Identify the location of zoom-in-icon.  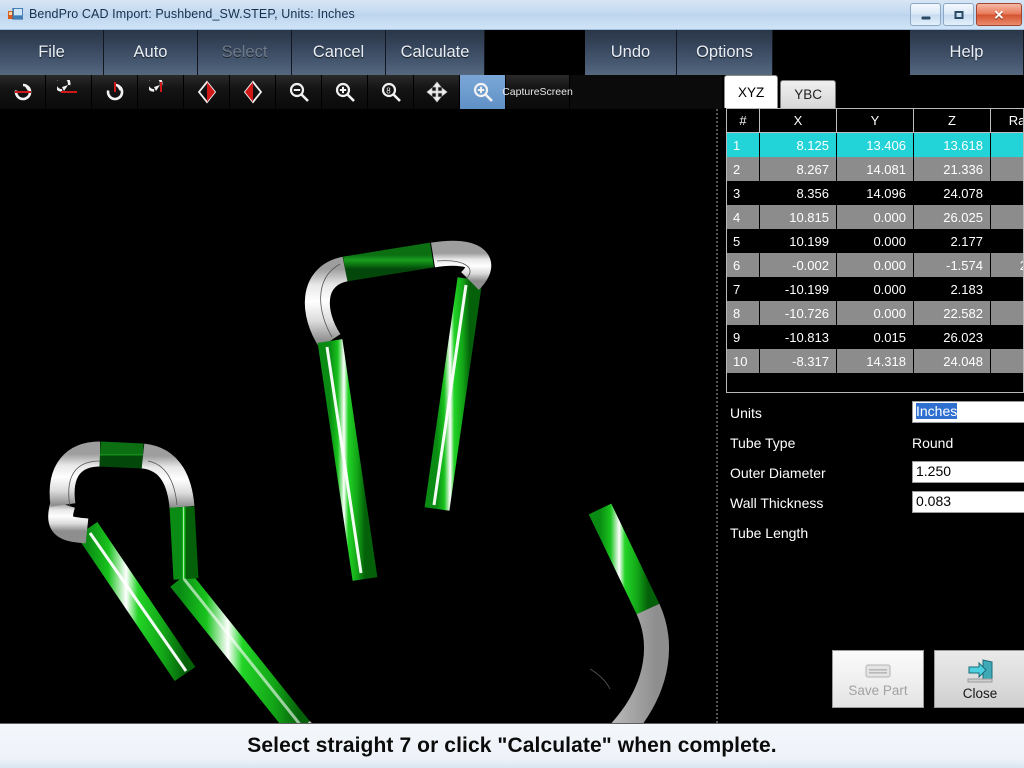
(345, 92).